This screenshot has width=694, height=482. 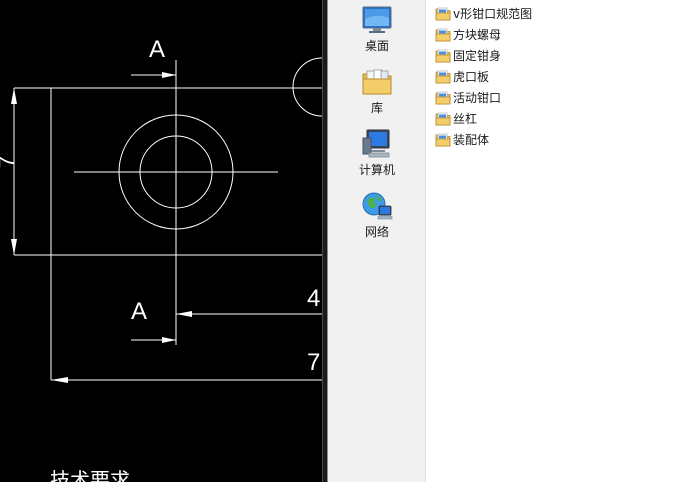 I want to click on library-icon, so click(x=377, y=82).